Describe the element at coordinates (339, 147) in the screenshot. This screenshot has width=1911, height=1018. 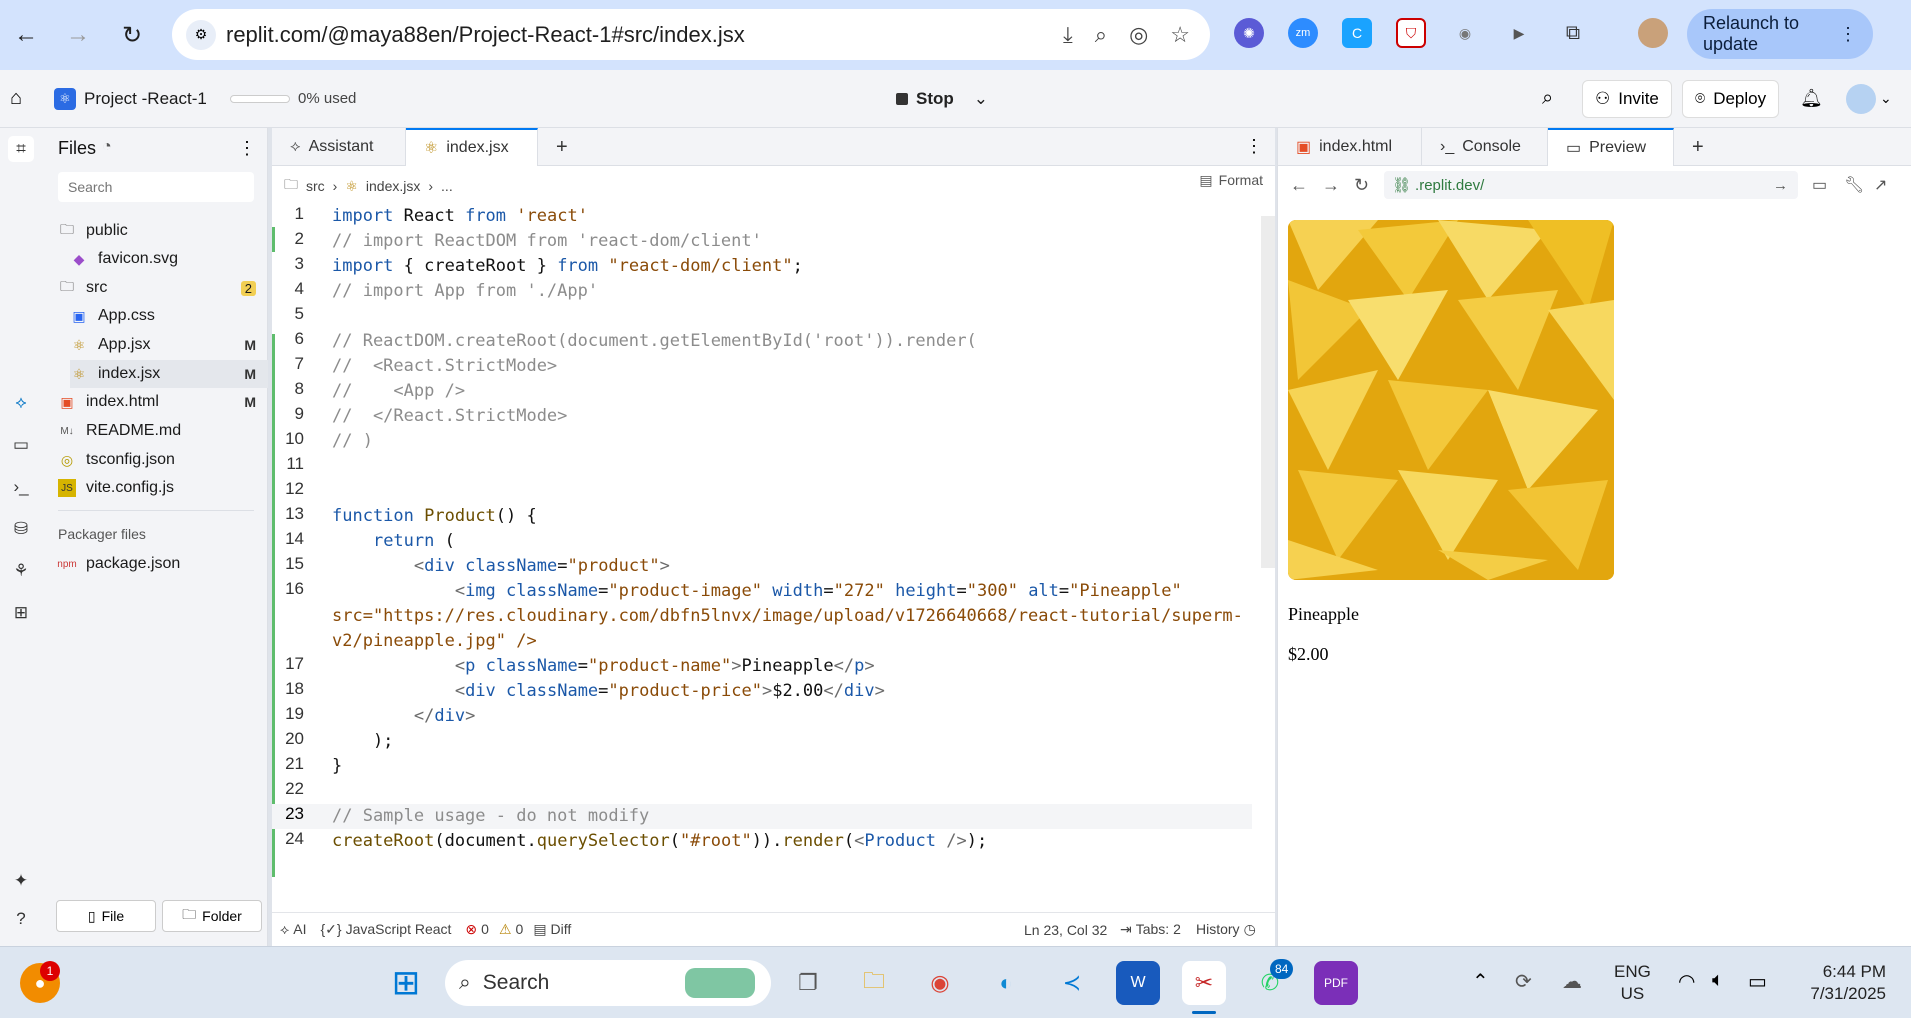
I see `tab-assistant: ⟡ Assistant` at that location.